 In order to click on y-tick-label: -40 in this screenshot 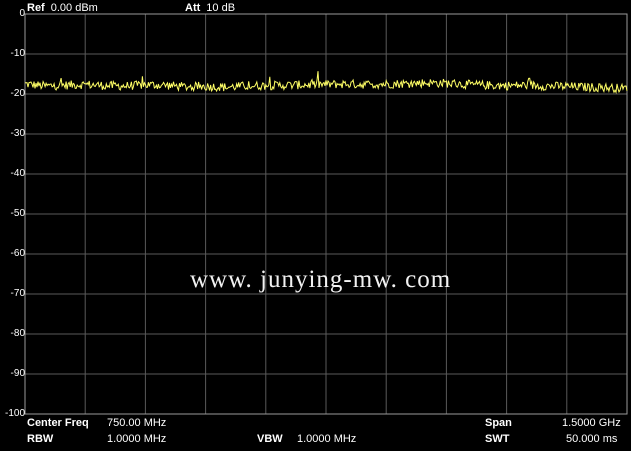, I will do `click(17, 173)`.